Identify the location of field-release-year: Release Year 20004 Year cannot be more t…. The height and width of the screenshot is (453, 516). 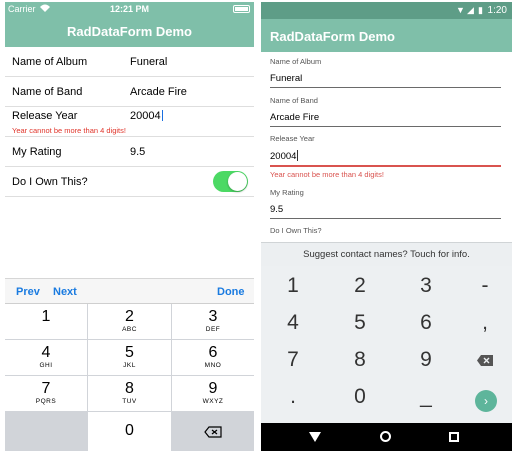
(129, 122).